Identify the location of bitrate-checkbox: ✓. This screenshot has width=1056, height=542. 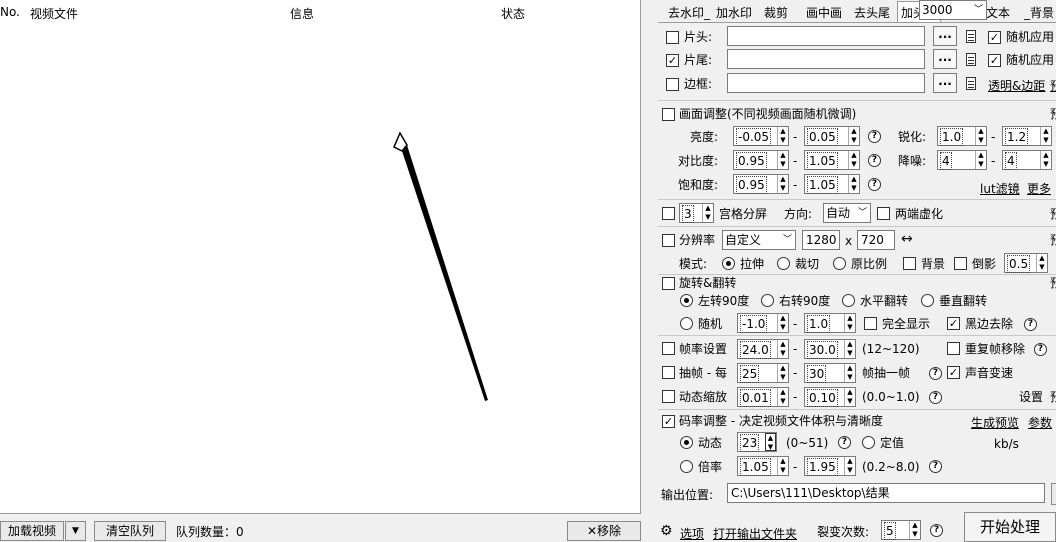
(668, 421).